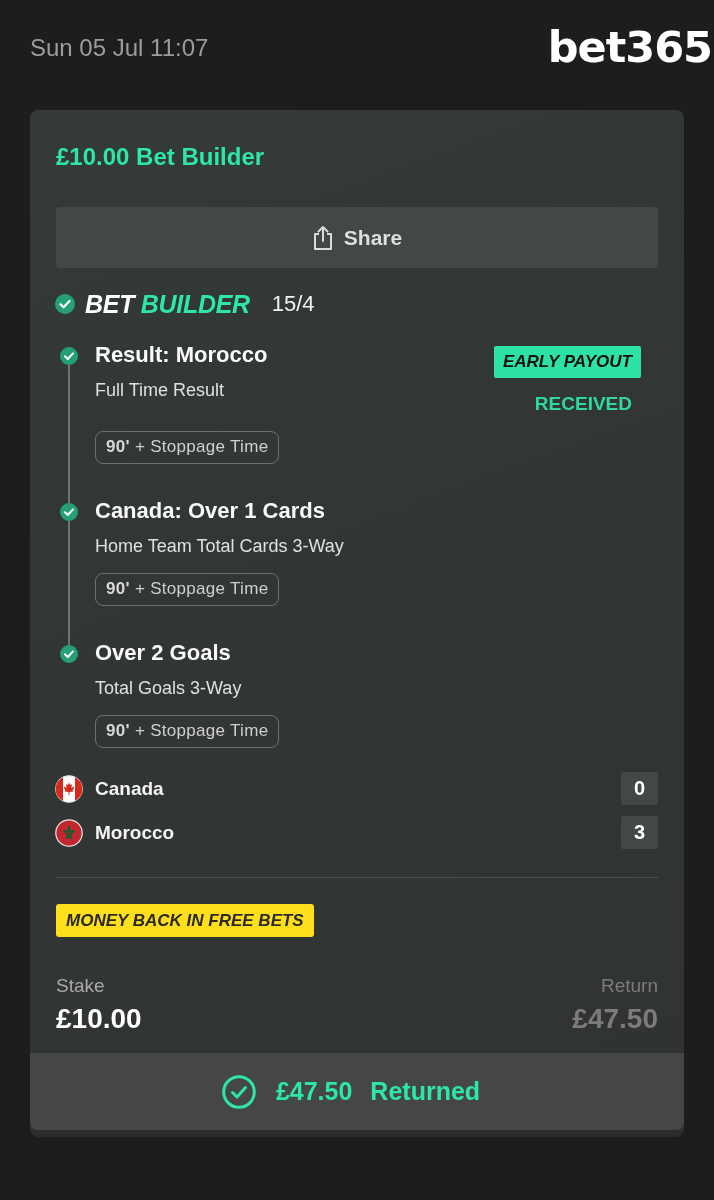 The width and height of the screenshot is (714, 1200). What do you see at coordinates (119, 47) in the screenshot?
I see `date-time: Sun 05 Jul 11:07` at bounding box center [119, 47].